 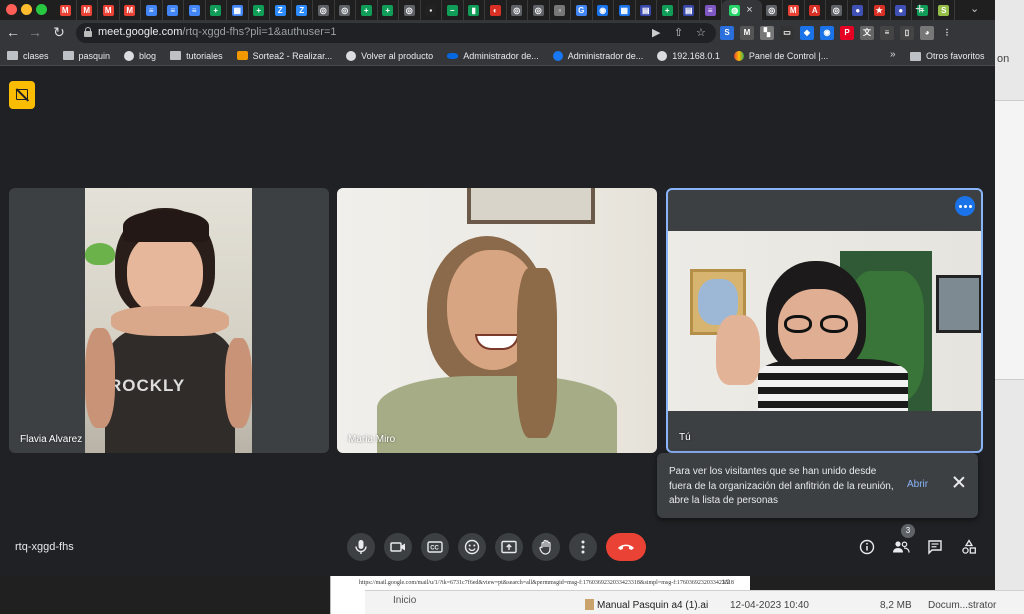 What do you see at coordinates (947, 33) in the screenshot?
I see `kebab-icon: ⋮` at bounding box center [947, 33].